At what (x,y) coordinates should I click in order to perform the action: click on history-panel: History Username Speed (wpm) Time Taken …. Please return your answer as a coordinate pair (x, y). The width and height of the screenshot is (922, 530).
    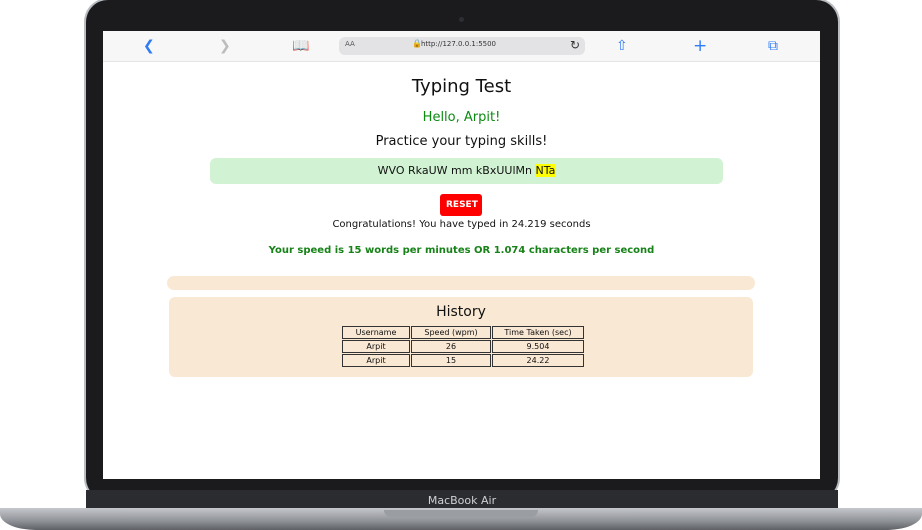
    Looking at the image, I should click on (461, 337).